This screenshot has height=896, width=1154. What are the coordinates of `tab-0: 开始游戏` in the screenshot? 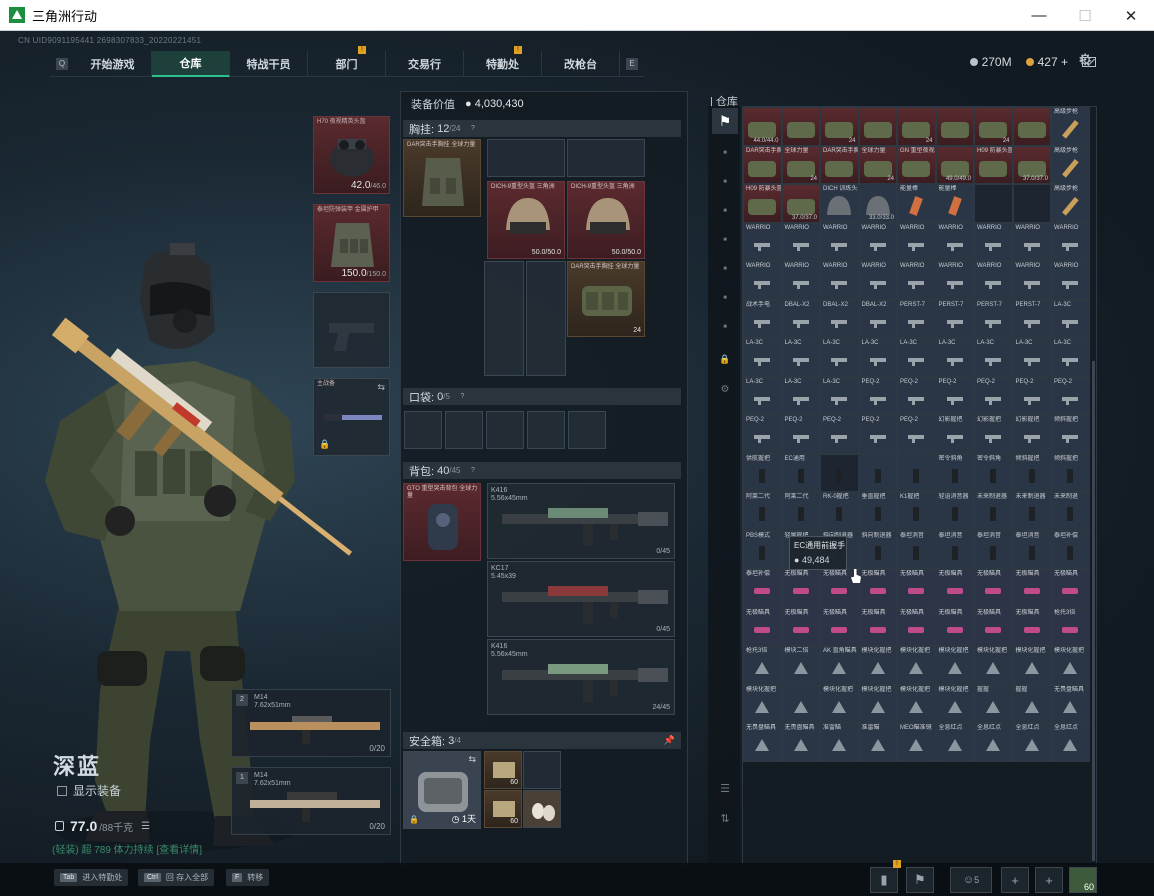 It's located at (113, 63).